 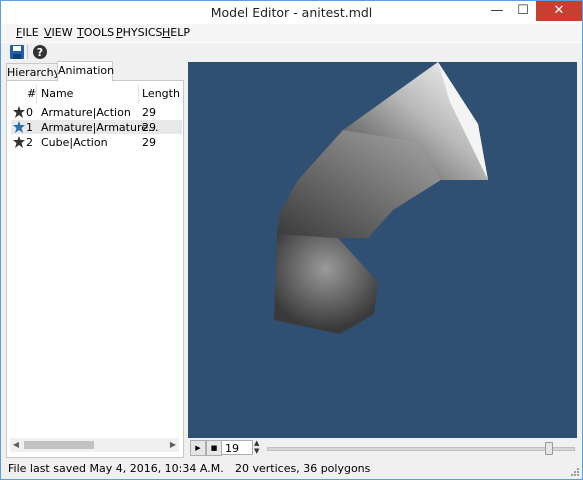 What do you see at coordinates (139, 32) in the screenshot?
I see `menu-physics: PHYSICS` at bounding box center [139, 32].